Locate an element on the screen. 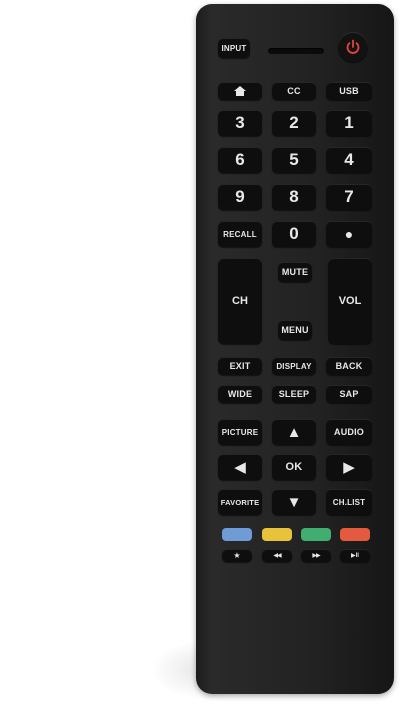  power-icon is located at coordinates (353, 46).